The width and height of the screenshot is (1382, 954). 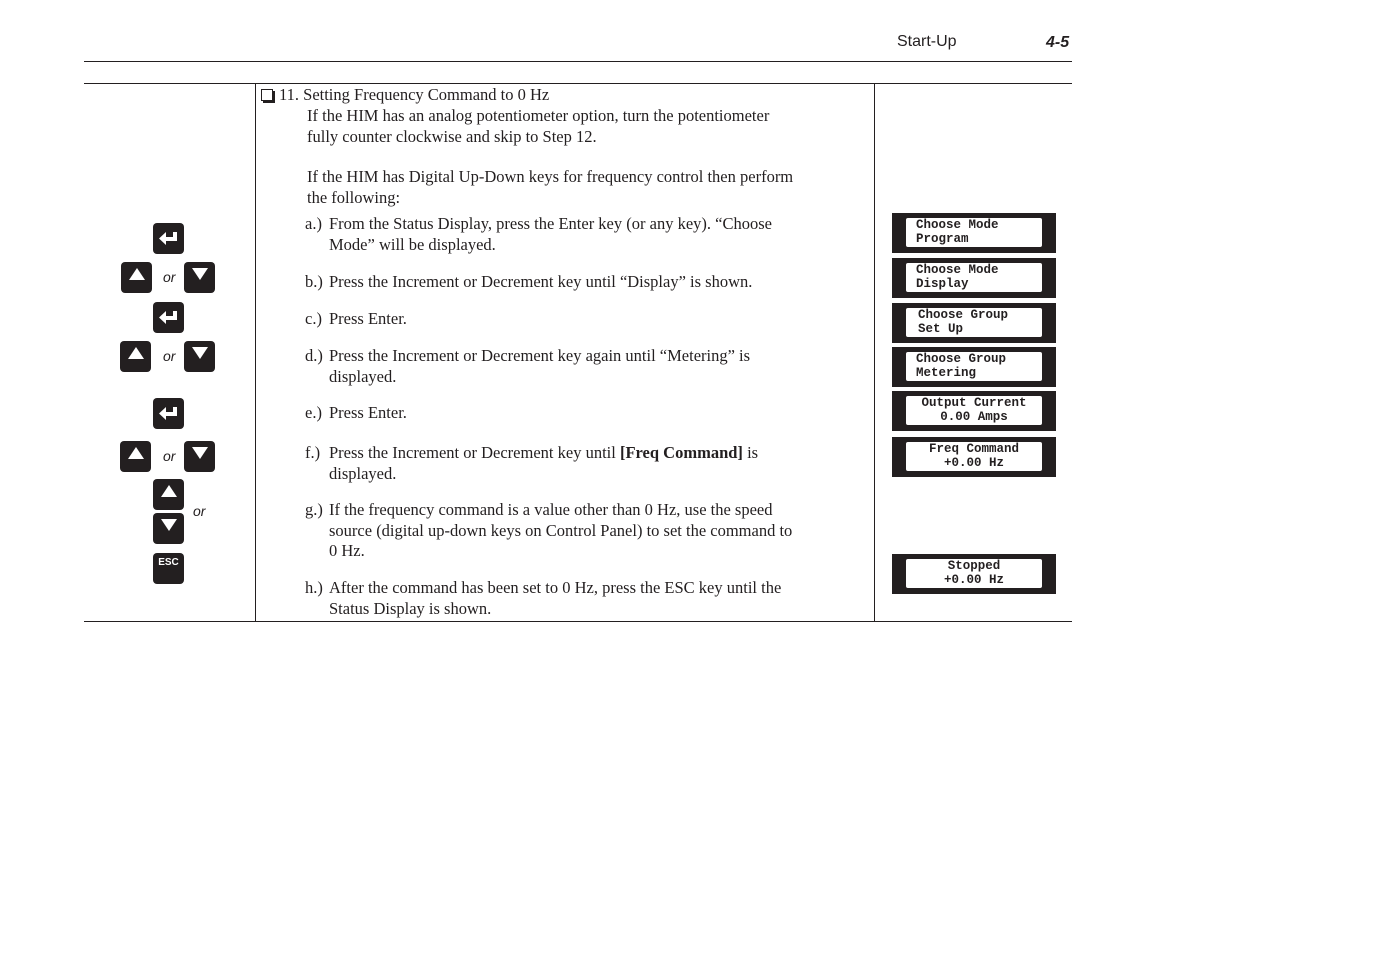 What do you see at coordinates (313, 452) in the screenshot?
I see `substep-label: f.)` at bounding box center [313, 452].